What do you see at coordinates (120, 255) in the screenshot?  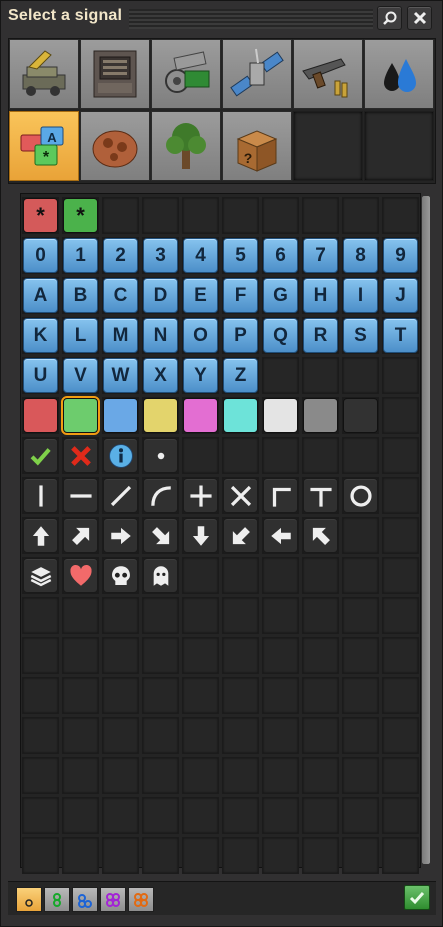 I see `signal-digit: 2` at bounding box center [120, 255].